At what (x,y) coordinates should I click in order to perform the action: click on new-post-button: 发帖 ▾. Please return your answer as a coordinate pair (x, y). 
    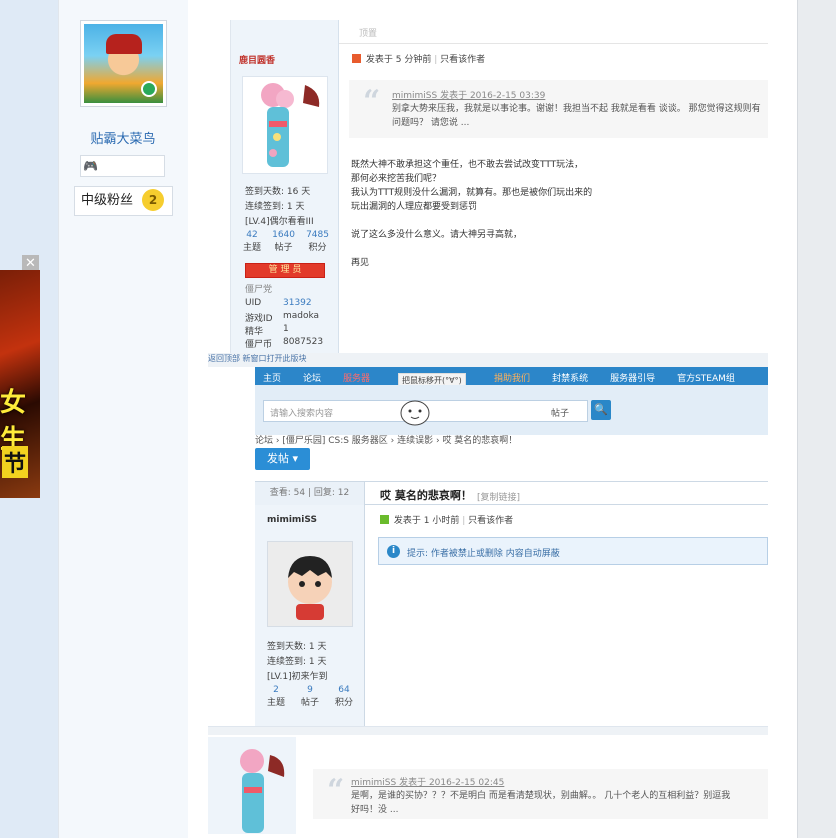
    Looking at the image, I should click on (282, 459).